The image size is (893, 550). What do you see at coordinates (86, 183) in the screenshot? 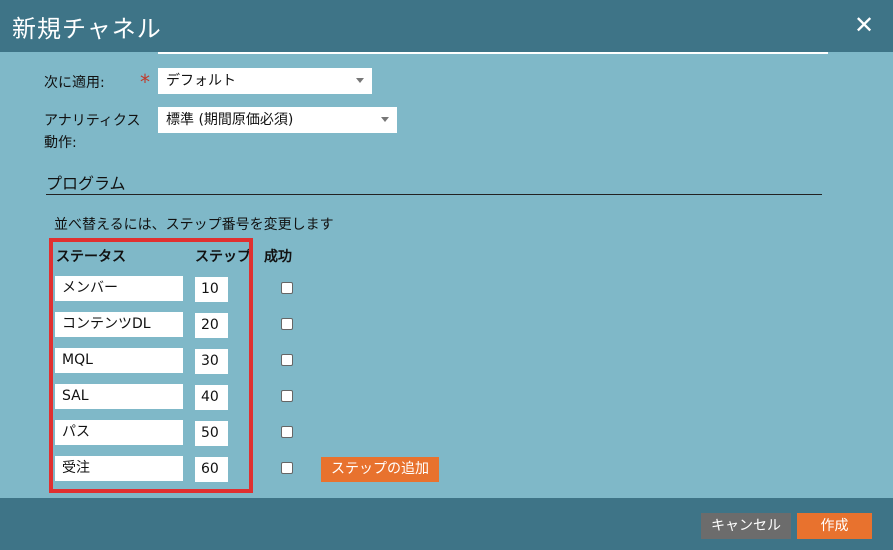
I see `program-section-title: プログラム` at bounding box center [86, 183].